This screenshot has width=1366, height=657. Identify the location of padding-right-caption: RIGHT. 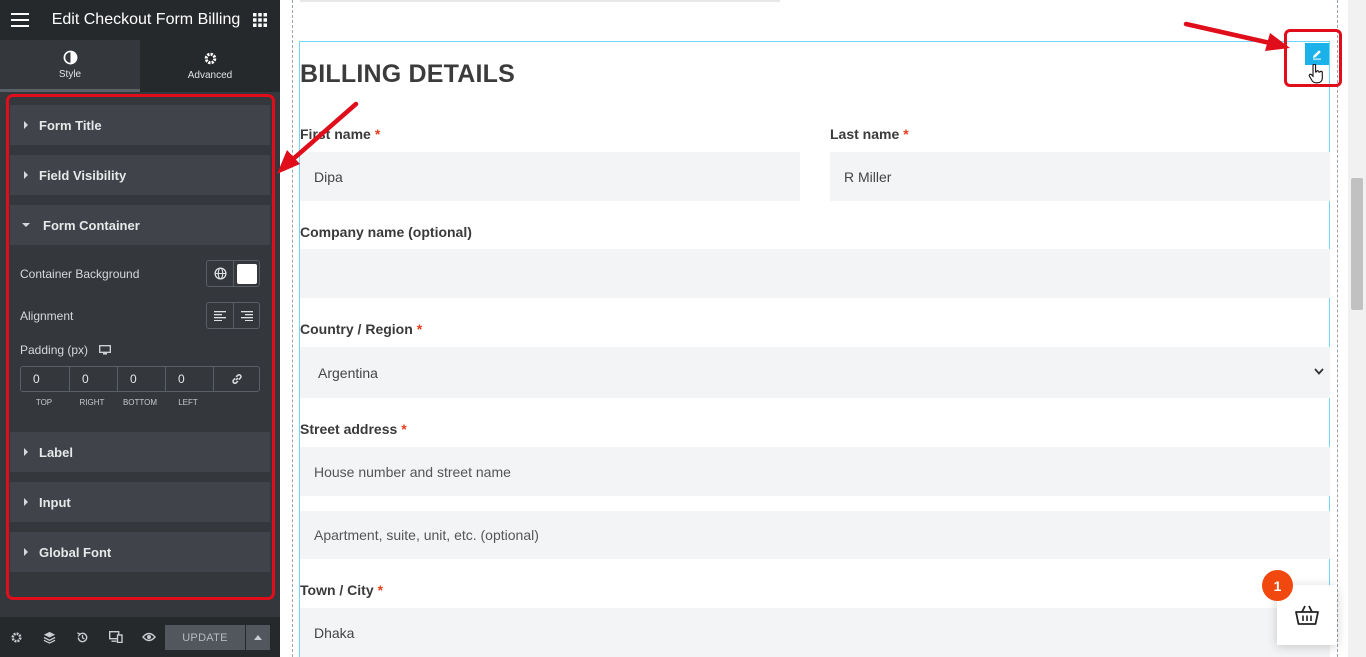
(92, 402).